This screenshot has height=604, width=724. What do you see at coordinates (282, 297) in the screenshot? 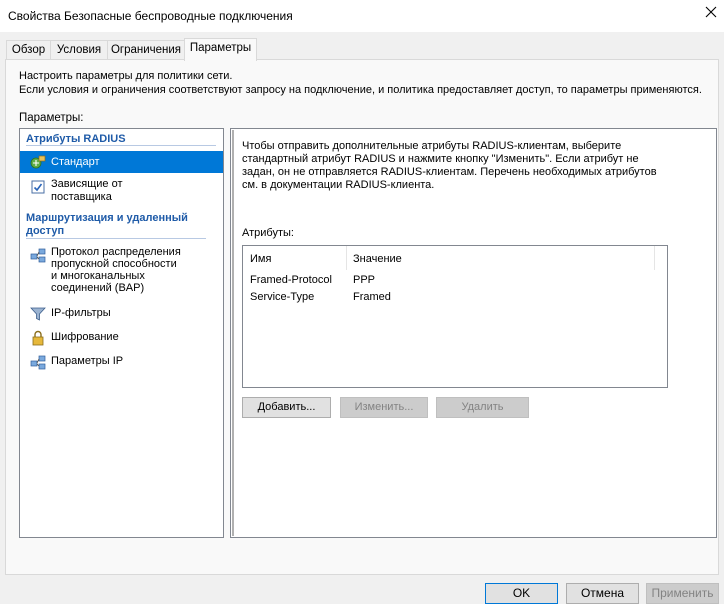
I see `attribute-name: Service-Type` at bounding box center [282, 297].